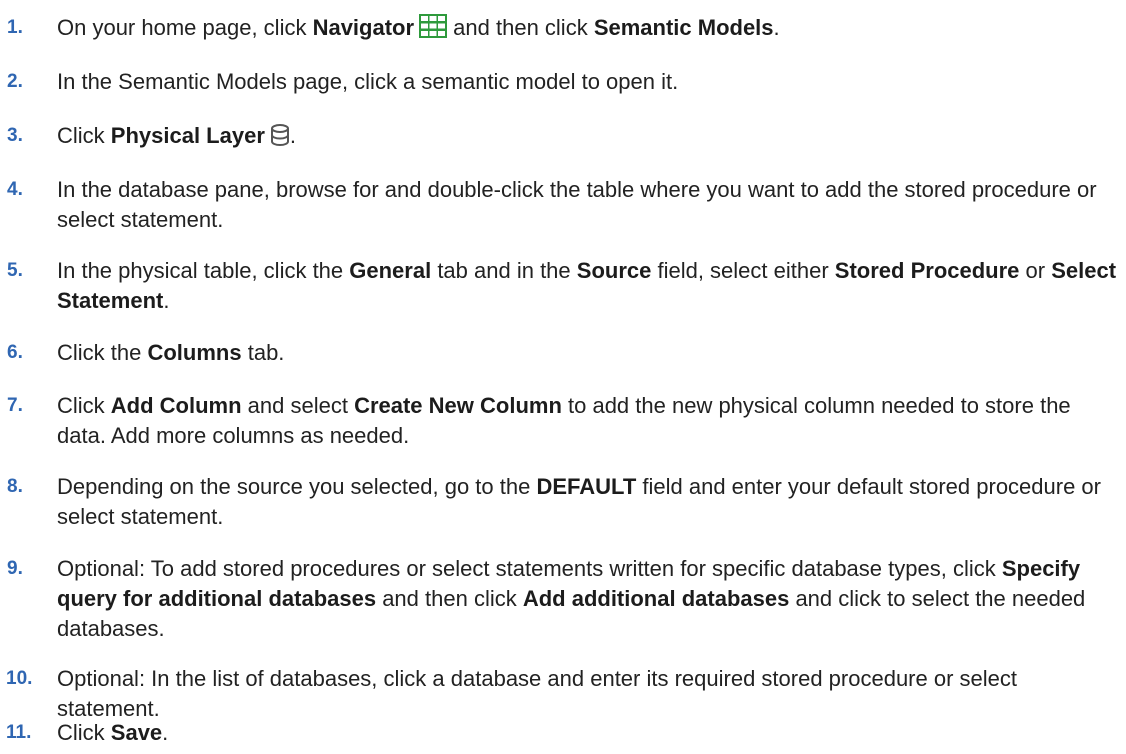 The image size is (1126, 754). I want to click on step-11: 11. Click Save., so click(560, 733).